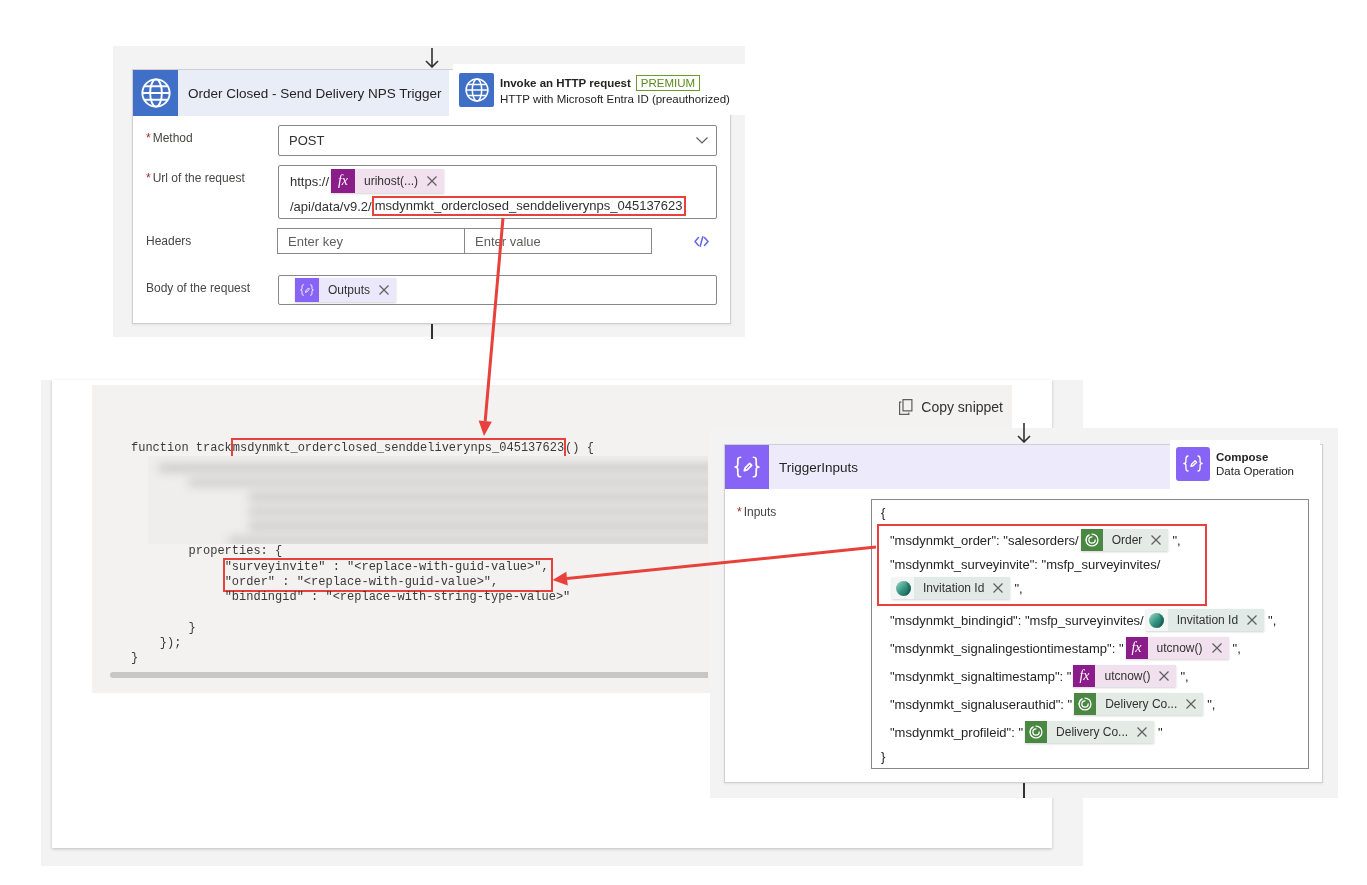 The width and height of the screenshot is (1367, 885). What do you see at coordinates (388, 181) in the screenshot?
I see `dynamic-content-token: fx urihost(...)` at bounding box center [388, 181].